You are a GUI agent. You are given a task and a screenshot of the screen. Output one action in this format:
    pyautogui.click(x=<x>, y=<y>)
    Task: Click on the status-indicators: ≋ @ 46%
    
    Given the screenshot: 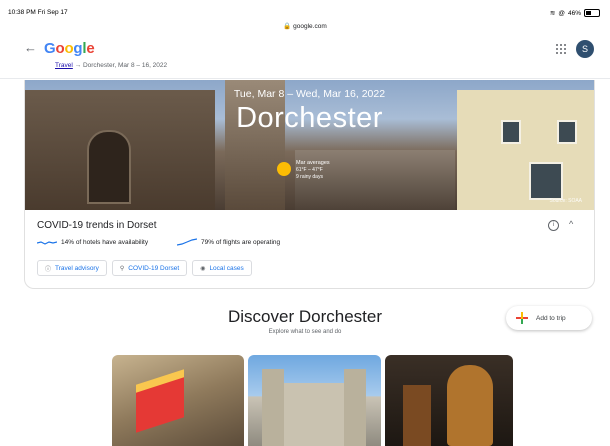 What is the action you would take?
    pyautogui.click(x=575, y=13)
    